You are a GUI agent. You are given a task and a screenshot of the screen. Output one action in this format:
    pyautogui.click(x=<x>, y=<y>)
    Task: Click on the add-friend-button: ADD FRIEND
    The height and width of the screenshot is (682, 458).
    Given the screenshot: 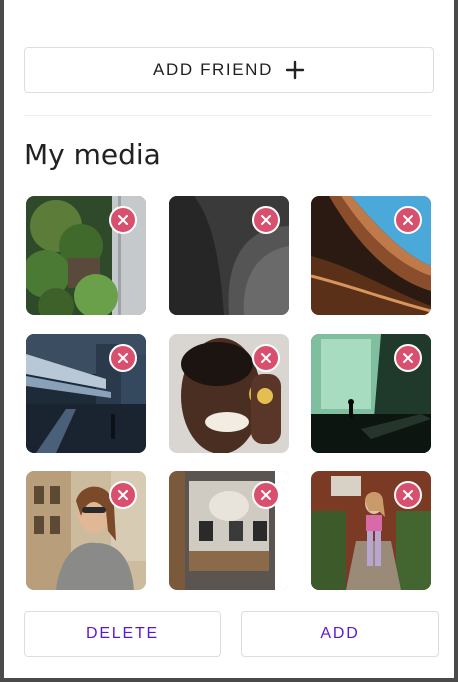 What is the action you would take?
    pyautogui.click(x=229, y=70)
    